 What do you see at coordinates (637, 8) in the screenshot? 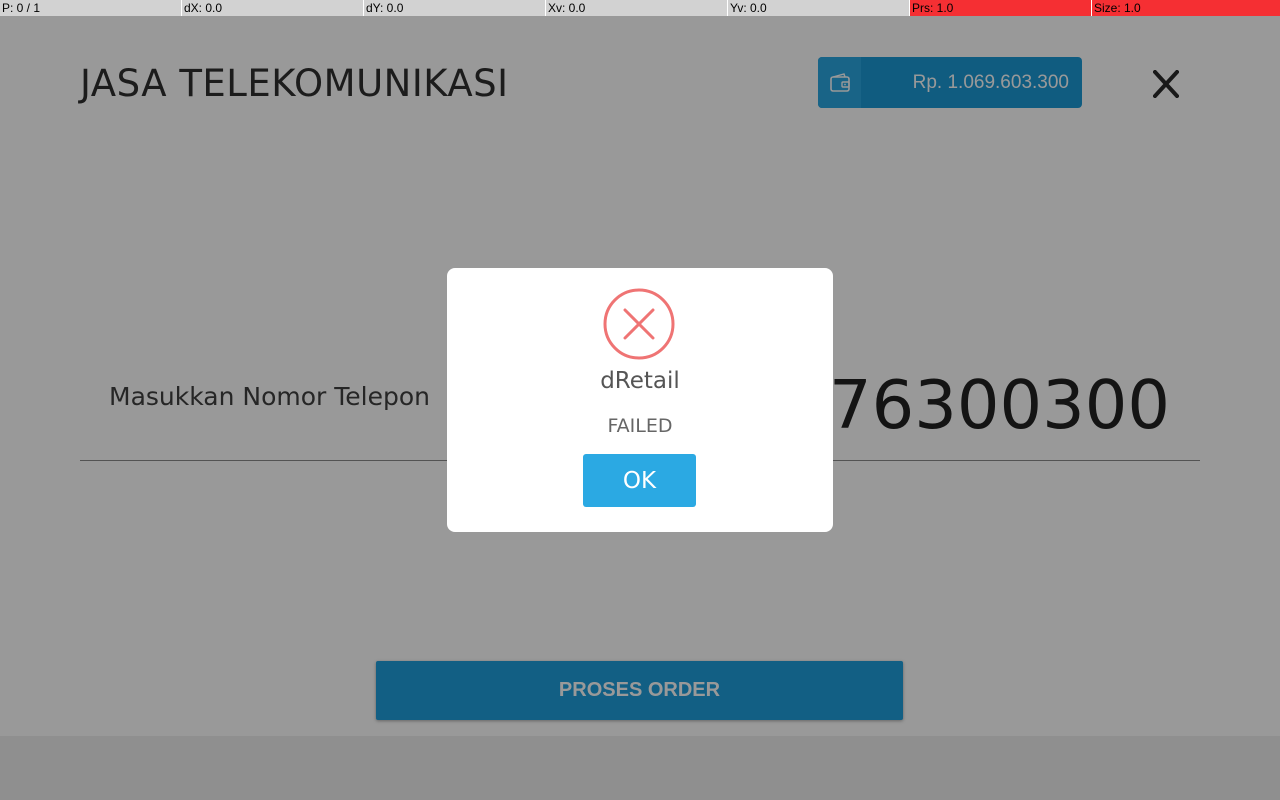
I see `velocity-x: Xv: 0.0` at bounding box center [637, 8].